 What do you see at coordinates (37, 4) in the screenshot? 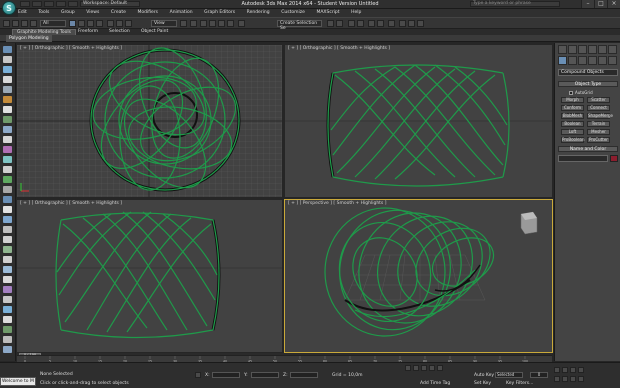
I see `quick-access-open-icon` at bounding box center [37, 4].